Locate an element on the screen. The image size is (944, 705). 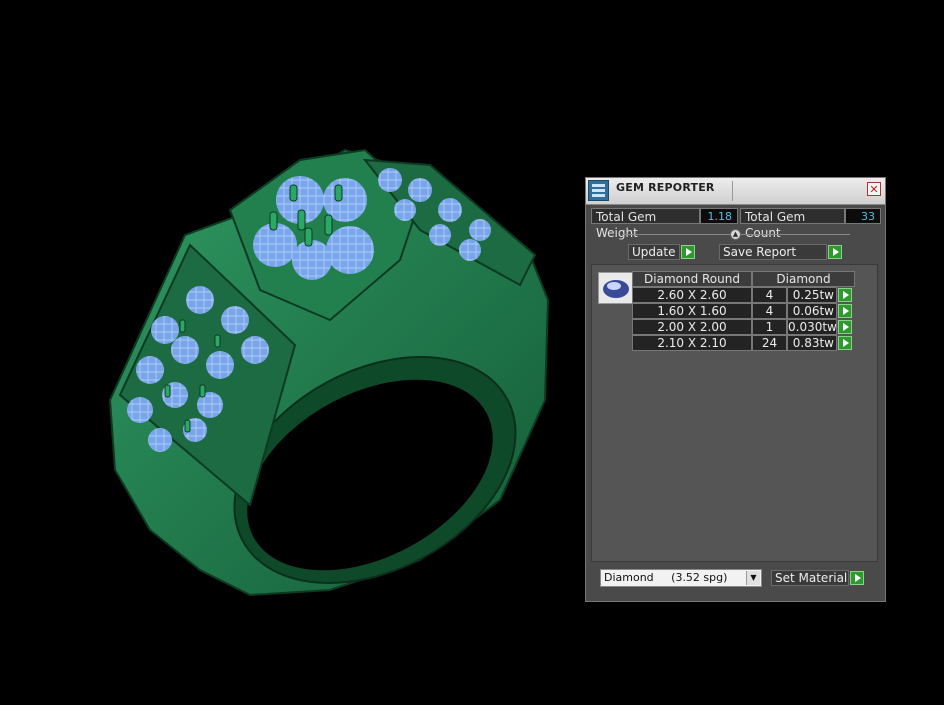
gem-size: 2.00 X 2.00 is located at coordinates (692, 327).